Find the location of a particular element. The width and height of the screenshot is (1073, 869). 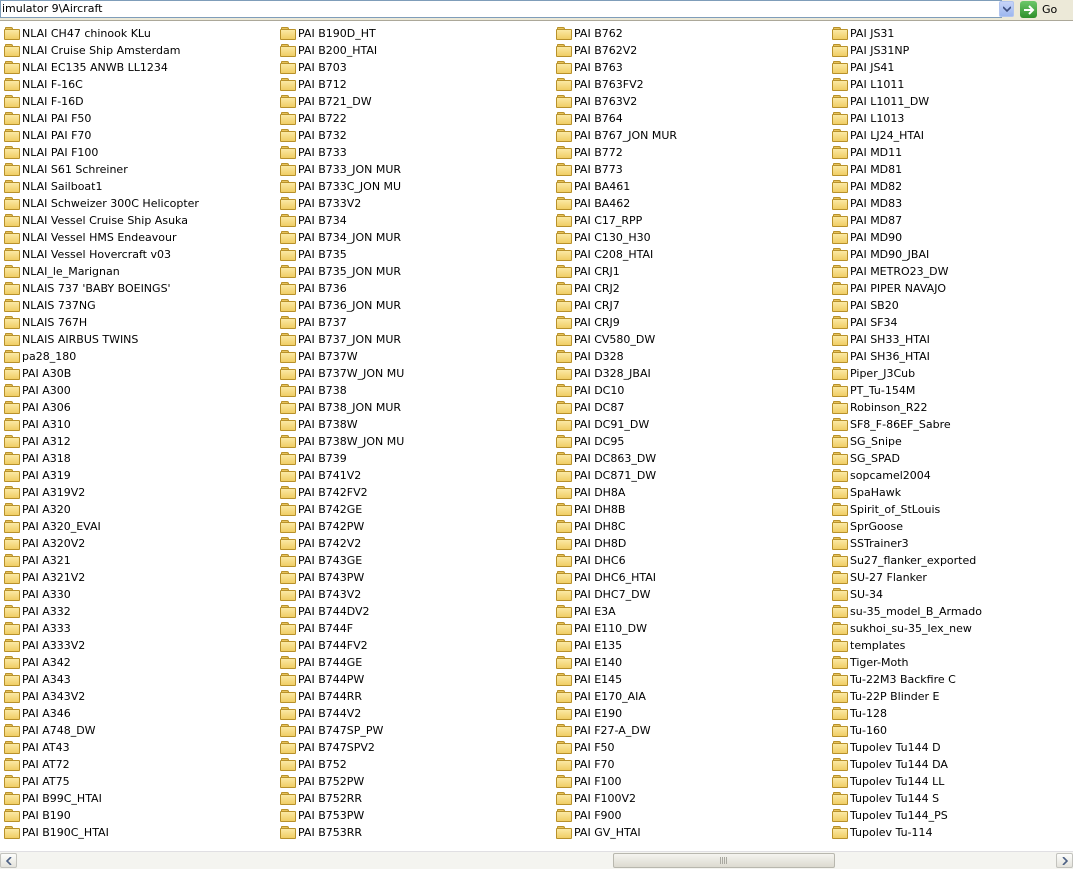

folder-item: su-35_model_B_Armado is located at coordinates (907, 611).